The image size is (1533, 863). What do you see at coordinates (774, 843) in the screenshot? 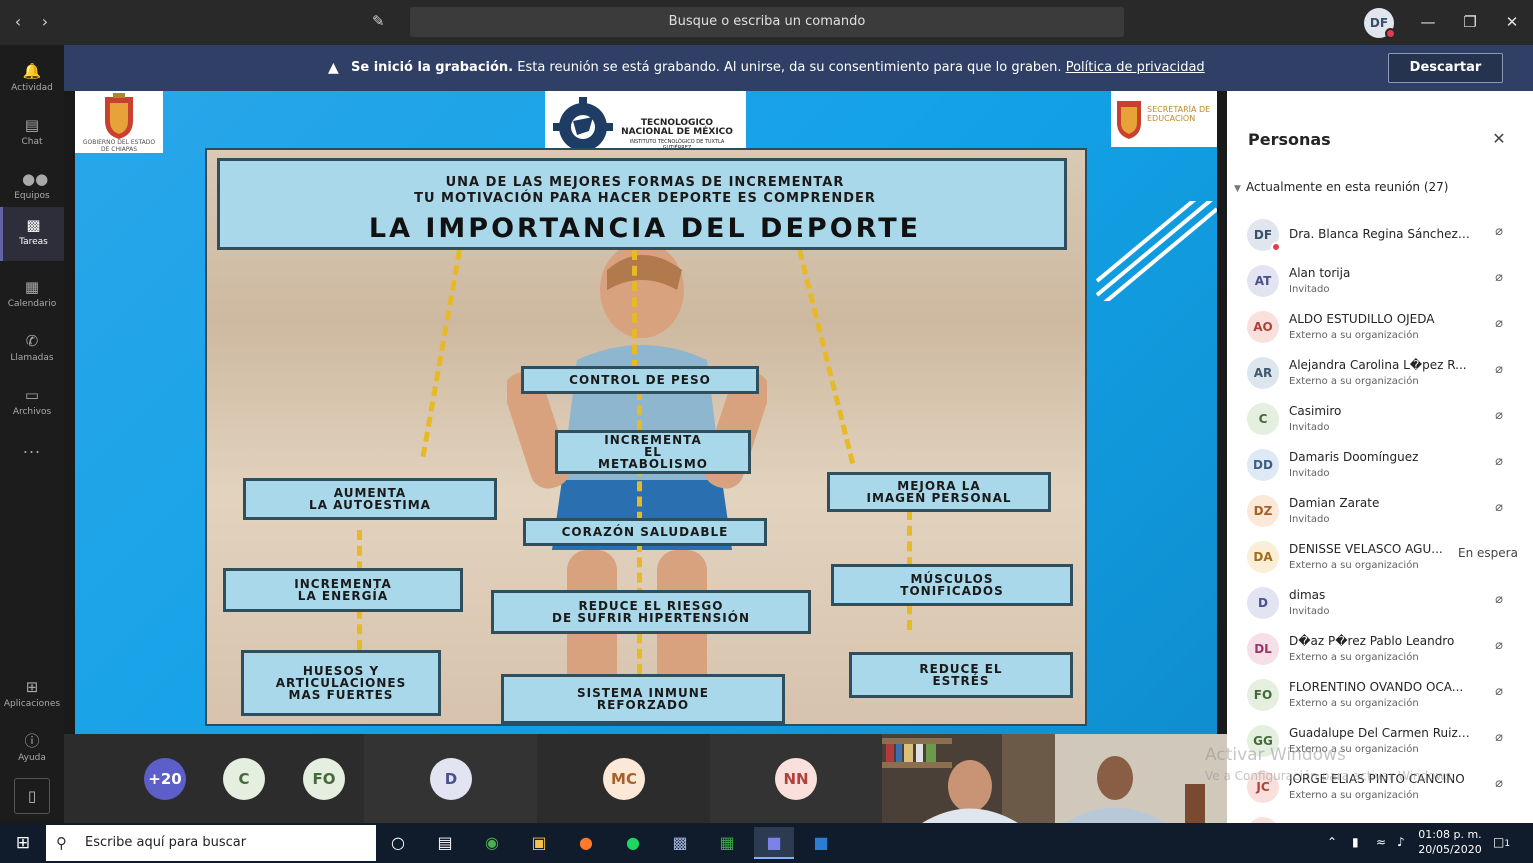
I see `teams-taskbar-icon: ■` at bounding box center [774, 843].